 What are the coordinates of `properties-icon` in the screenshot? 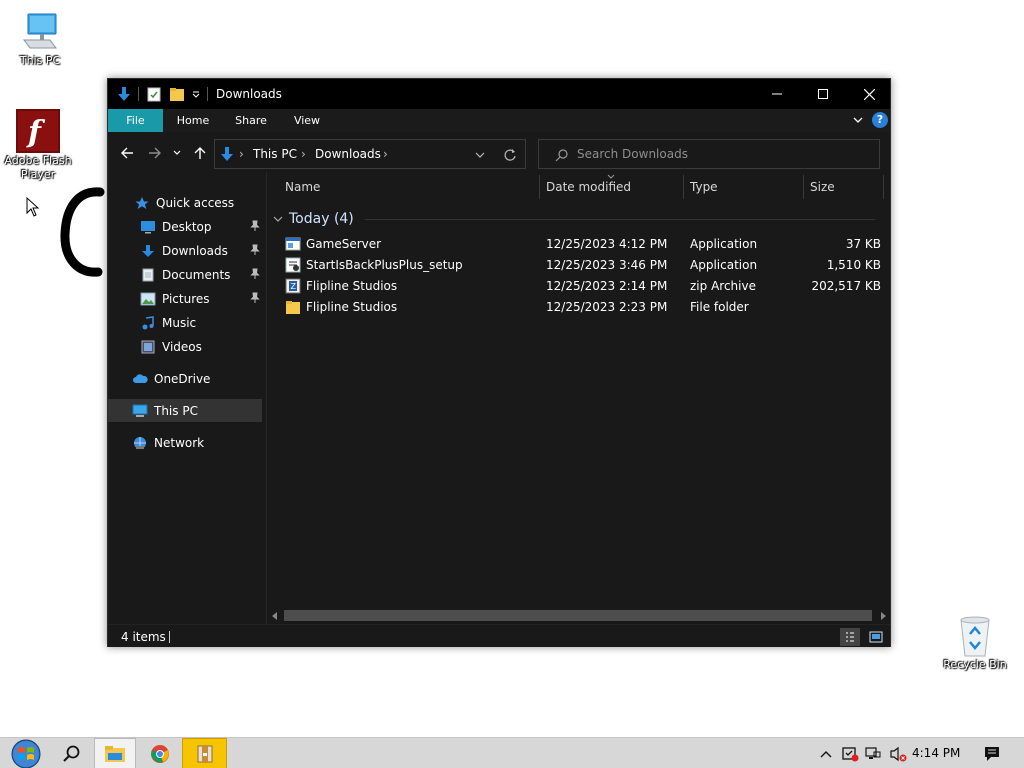 It's located at (154, 94).